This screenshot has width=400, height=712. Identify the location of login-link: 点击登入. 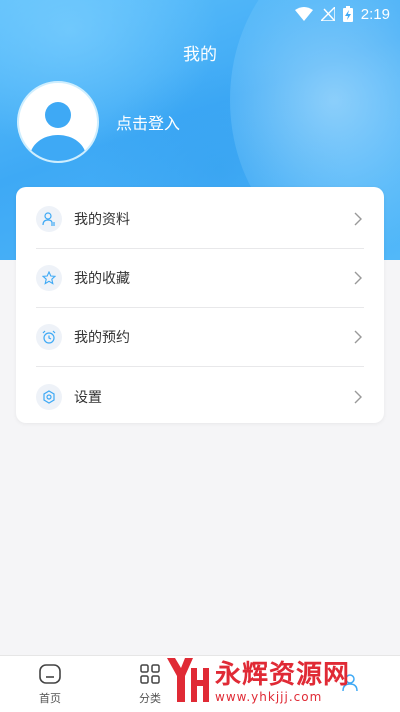
(148, 122).